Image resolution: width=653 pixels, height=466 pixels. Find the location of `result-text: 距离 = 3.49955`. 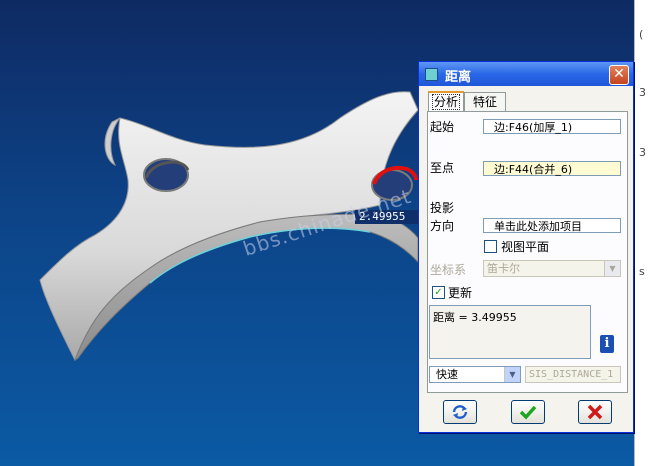

result-text: 距离 = 3.49955 is located at coordinates (475, 317).